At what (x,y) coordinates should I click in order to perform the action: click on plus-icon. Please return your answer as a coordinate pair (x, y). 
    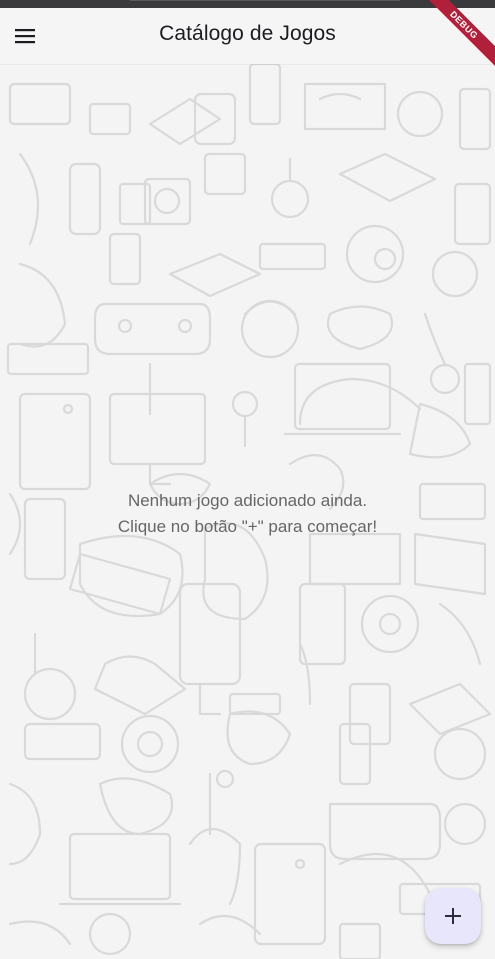
    Looking at the image, I should click on (453, 916).